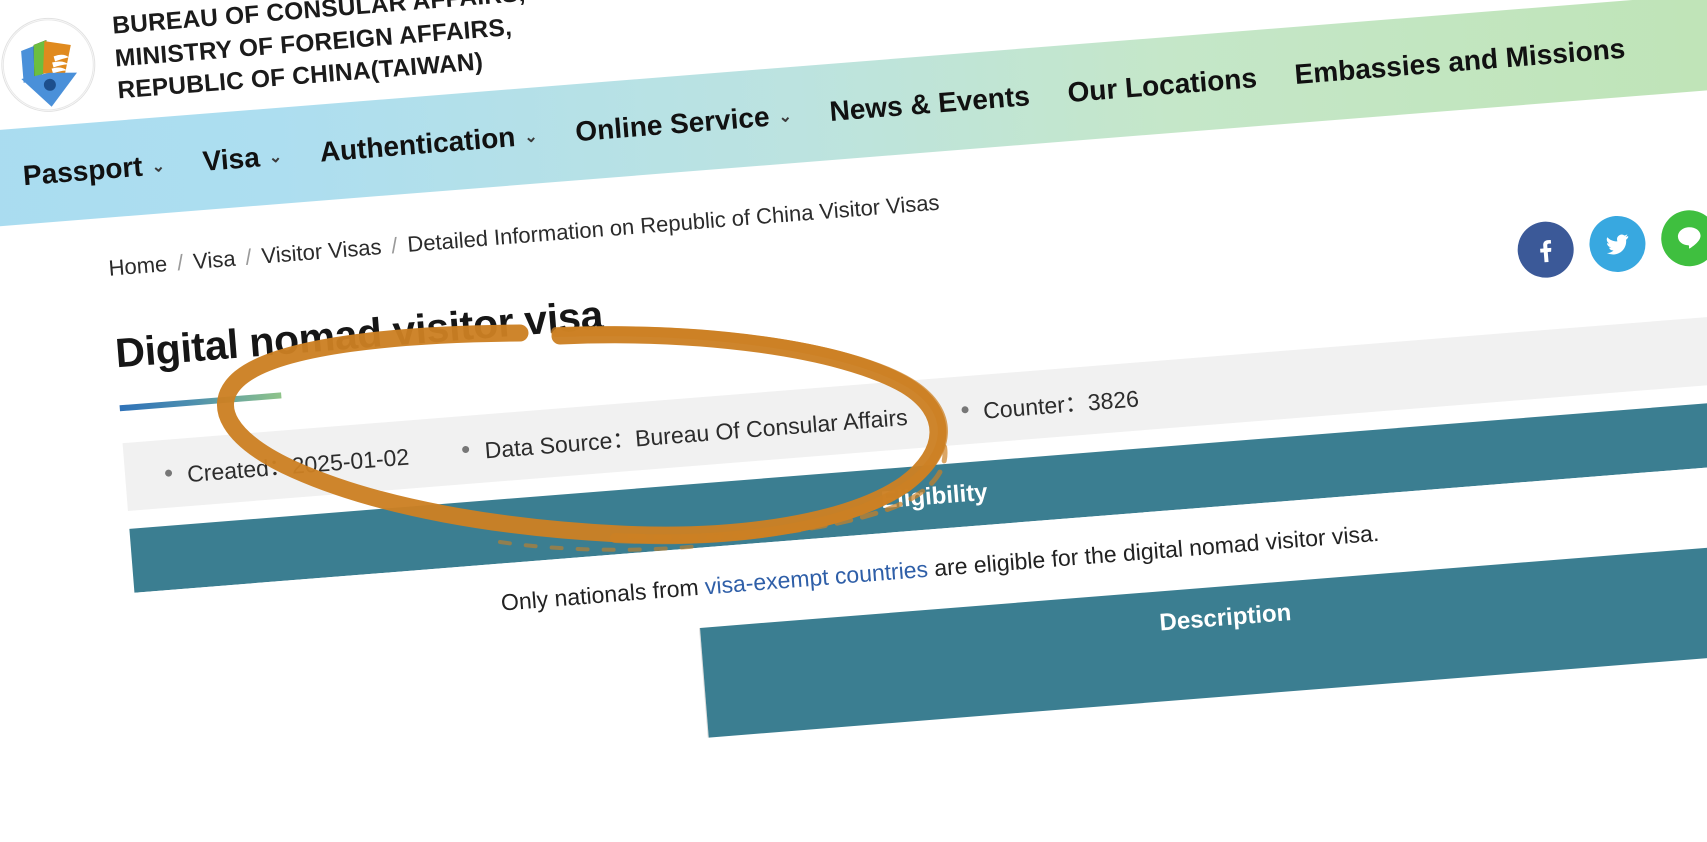 Image resolution: width=1707 pixels, height=842 pixels. I want to click on nav-item-authentication-label: Authentication, so click(417, 144).